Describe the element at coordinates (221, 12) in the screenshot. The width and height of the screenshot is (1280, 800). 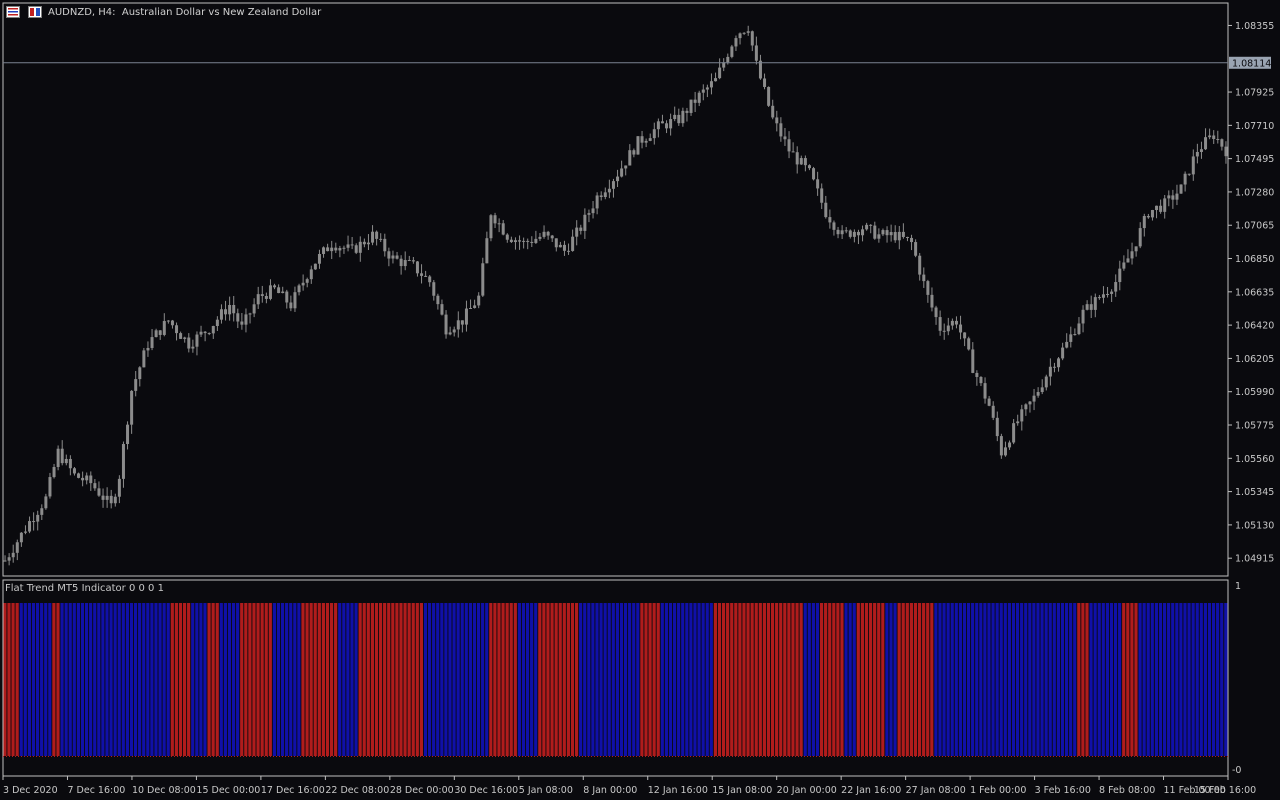
I see `symbol-description: Australian Dollar vs New Zealand Dollar` at that location.